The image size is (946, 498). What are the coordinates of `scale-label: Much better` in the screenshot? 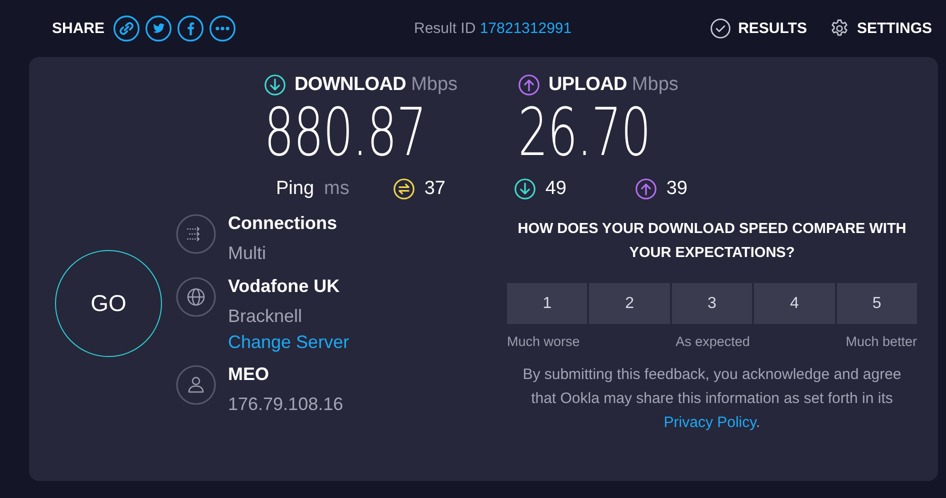 It's located at (881, 341).